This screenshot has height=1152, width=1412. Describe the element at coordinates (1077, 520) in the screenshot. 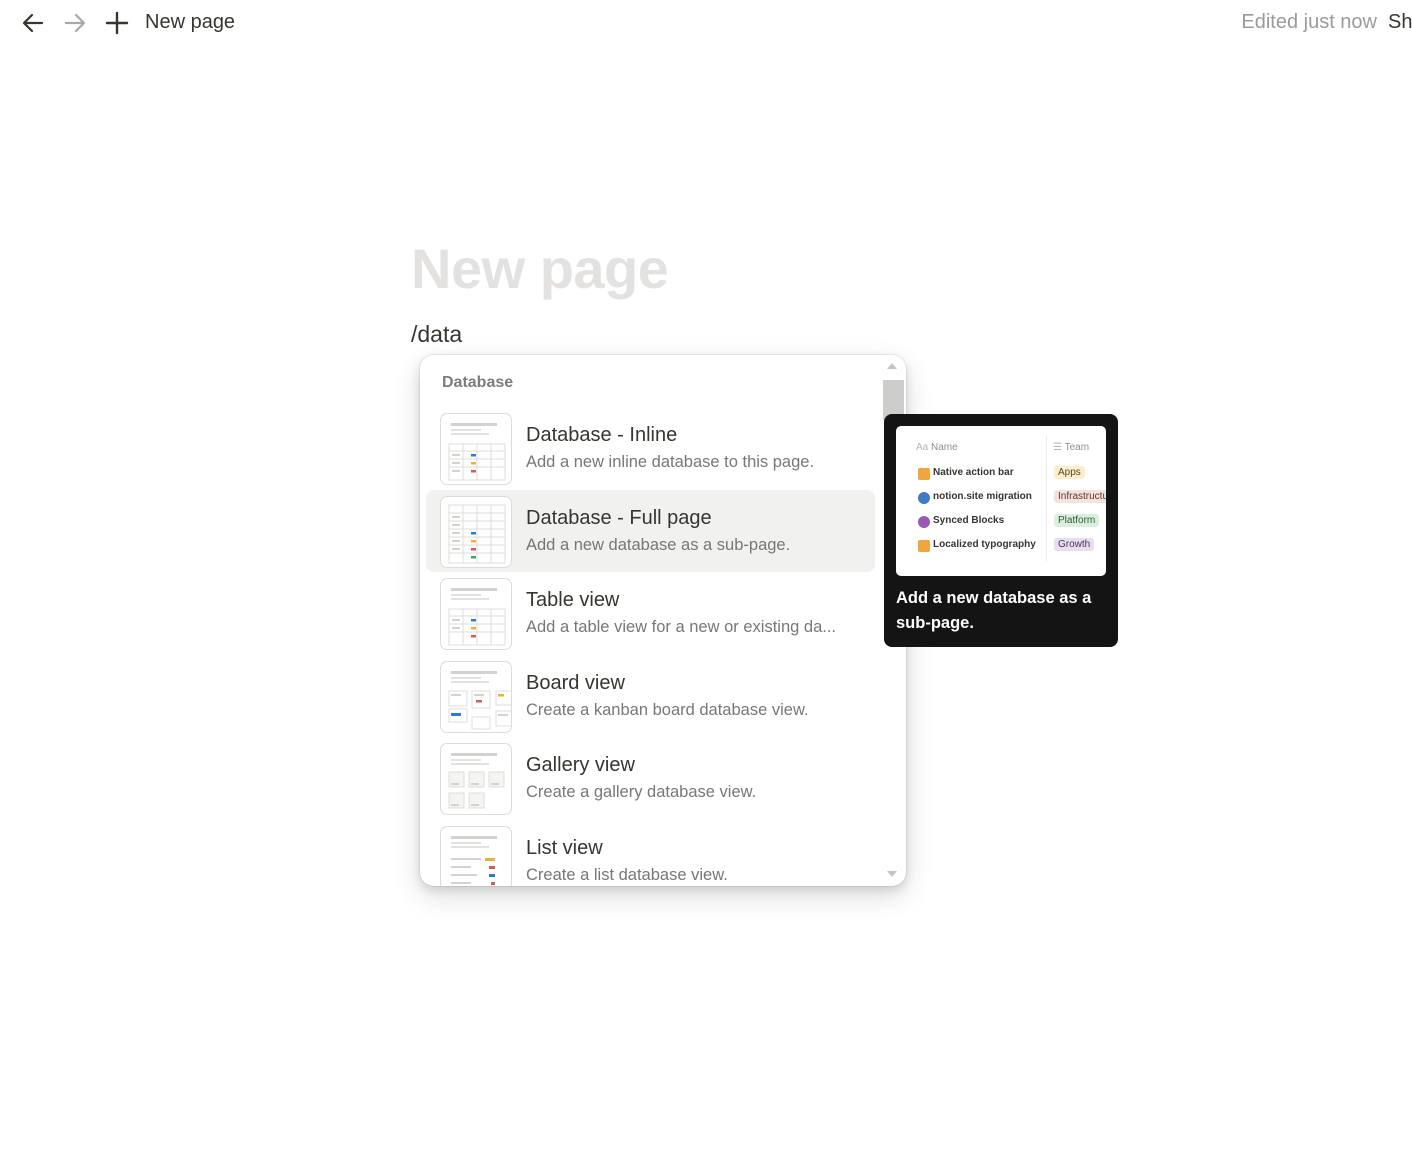

I see `preview-row-tag: Platform` at that location.